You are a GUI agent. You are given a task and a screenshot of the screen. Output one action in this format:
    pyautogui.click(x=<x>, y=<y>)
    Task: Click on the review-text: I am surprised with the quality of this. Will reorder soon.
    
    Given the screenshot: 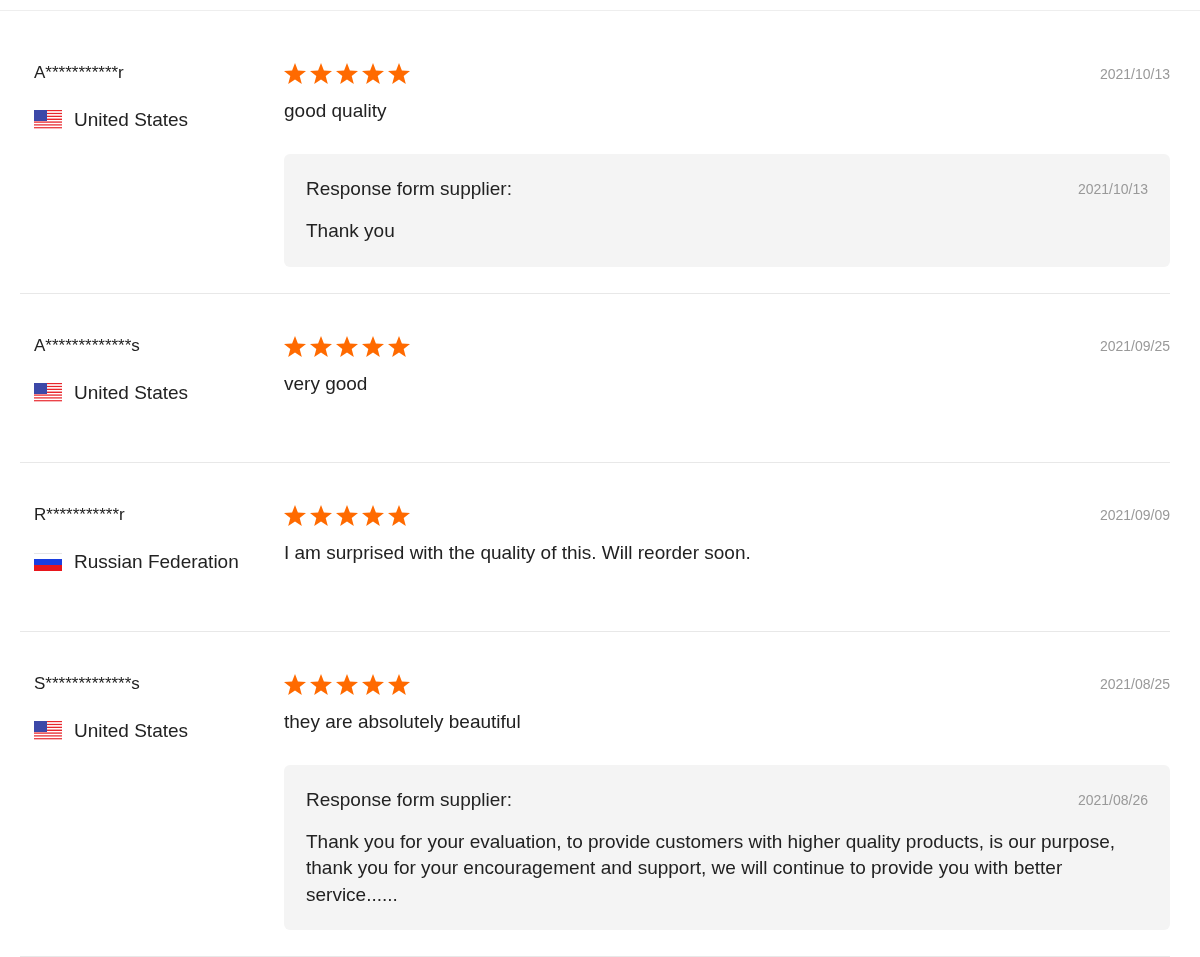 What is the action you would take?
    pyautogui.click(x=518, y=552)
    